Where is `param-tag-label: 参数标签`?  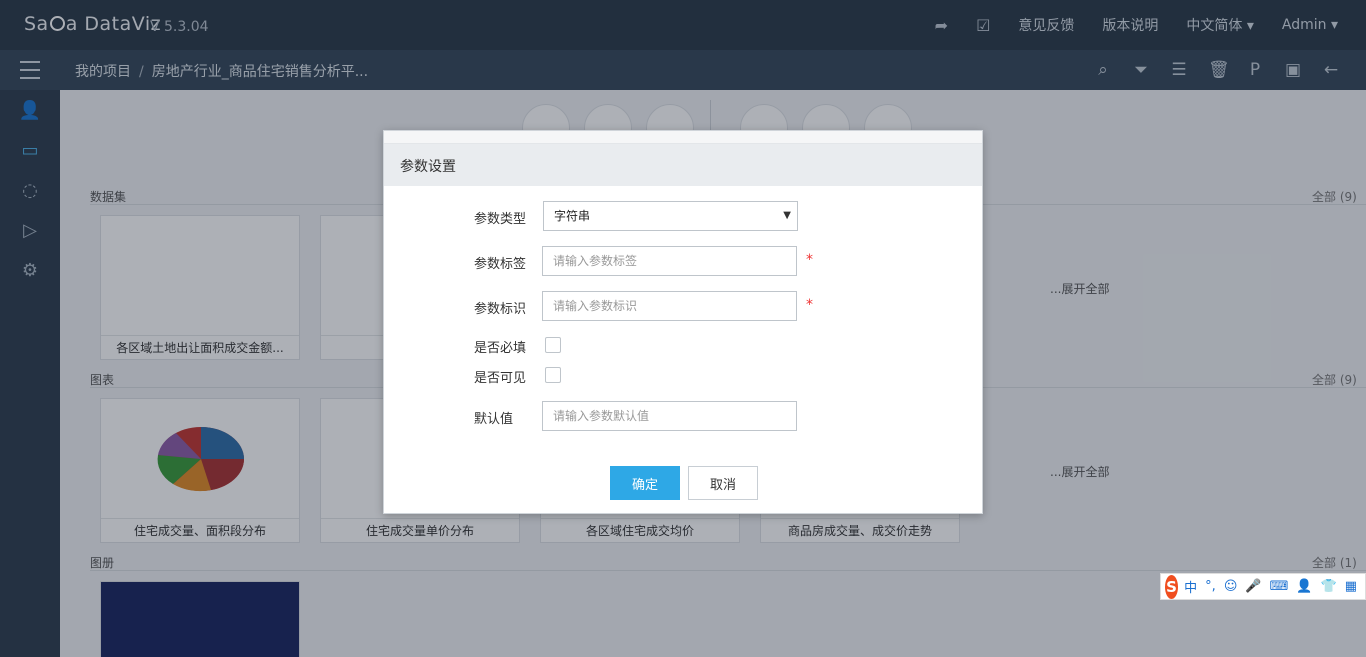 param-tag-label: 参数标签 is located at coordinates (500, 264).